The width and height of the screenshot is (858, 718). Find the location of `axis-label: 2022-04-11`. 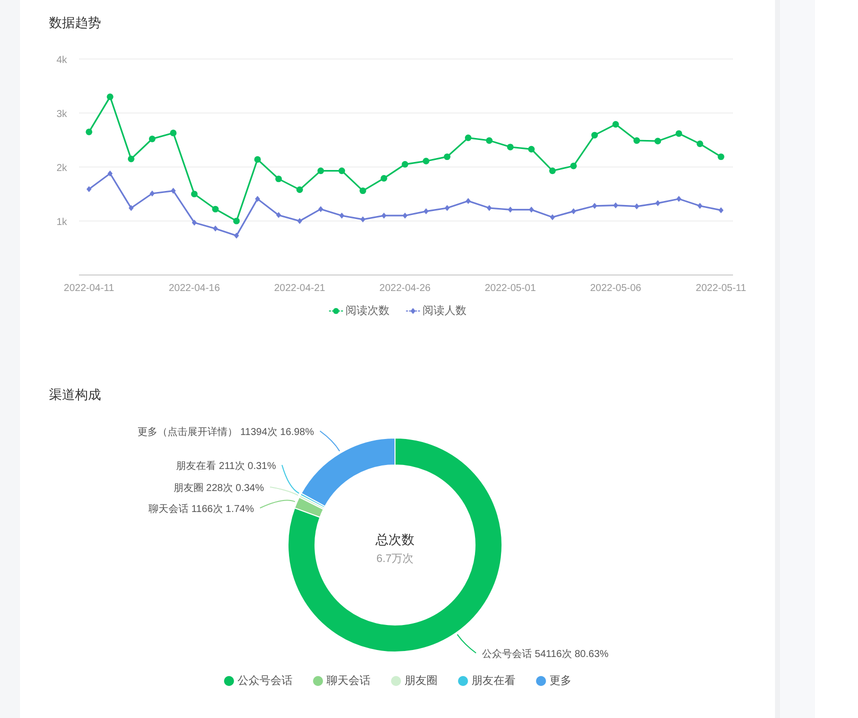

axis-label: 2022-04-11 is located at coordinates (89, 288).